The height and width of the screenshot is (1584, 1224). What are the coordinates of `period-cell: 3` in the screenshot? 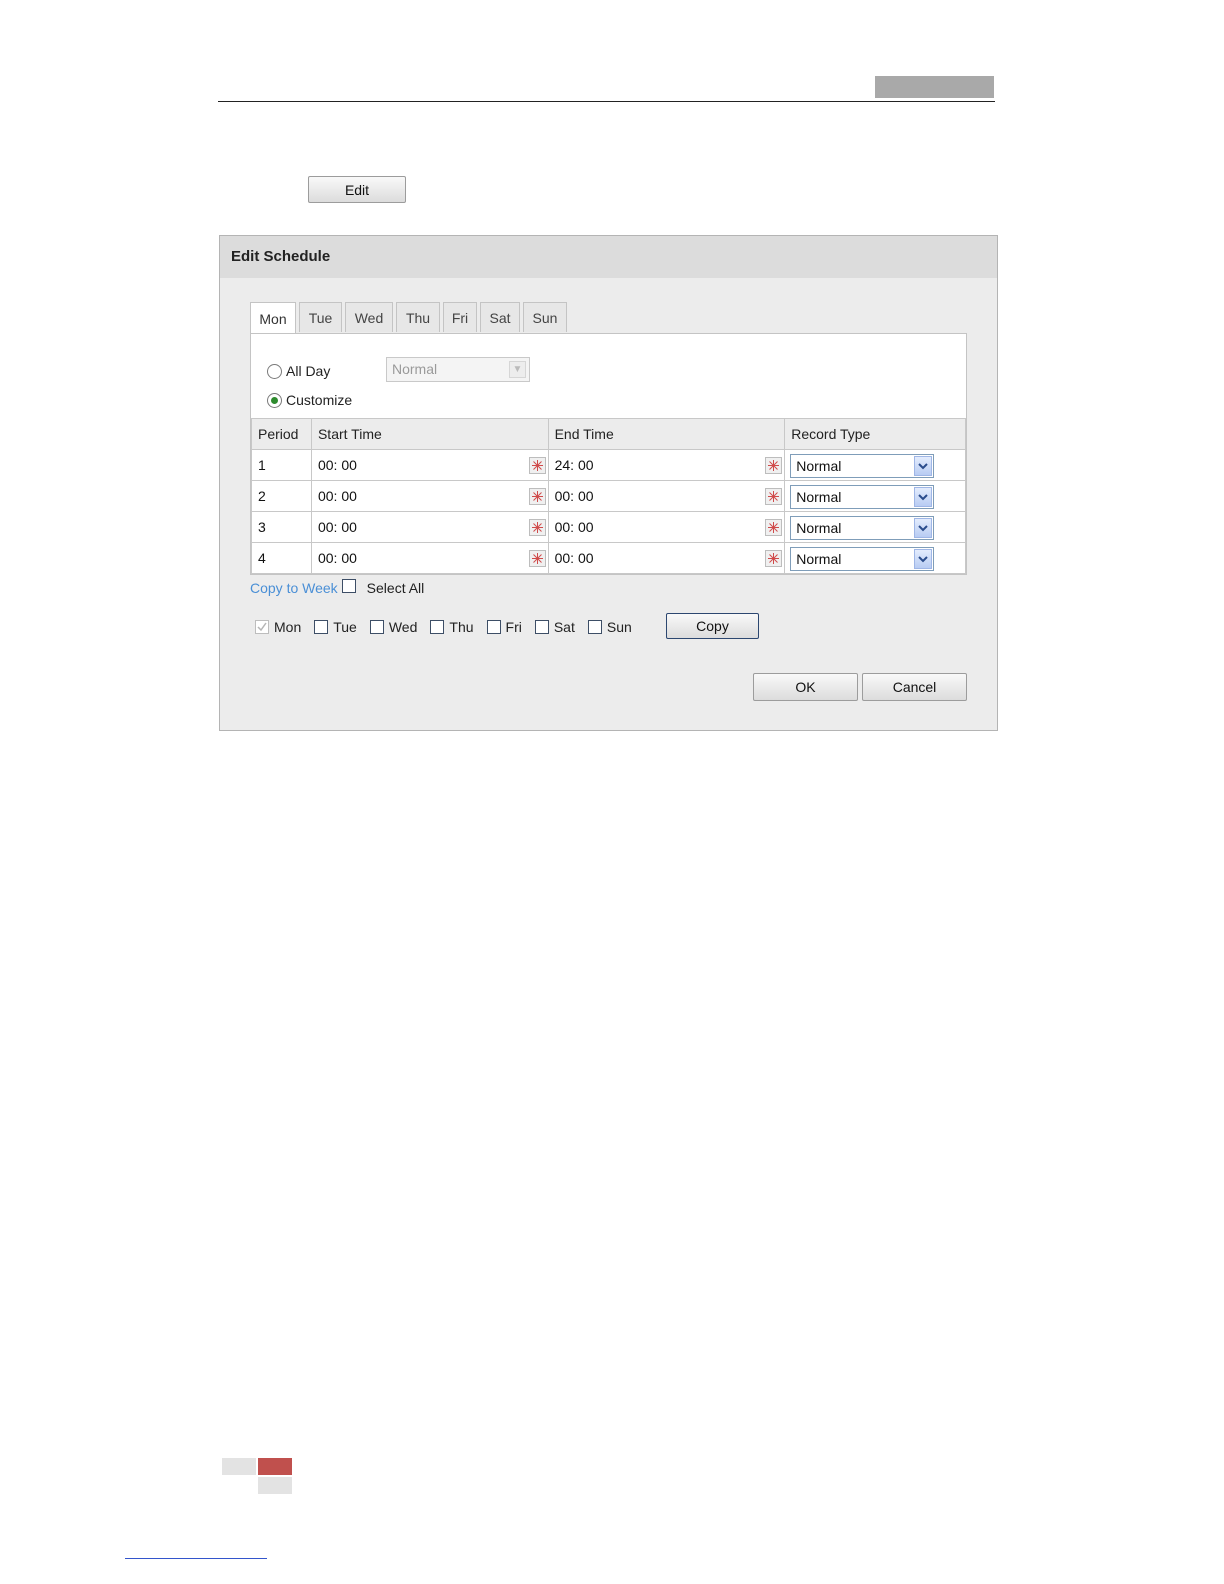 It's located at (281, 527).